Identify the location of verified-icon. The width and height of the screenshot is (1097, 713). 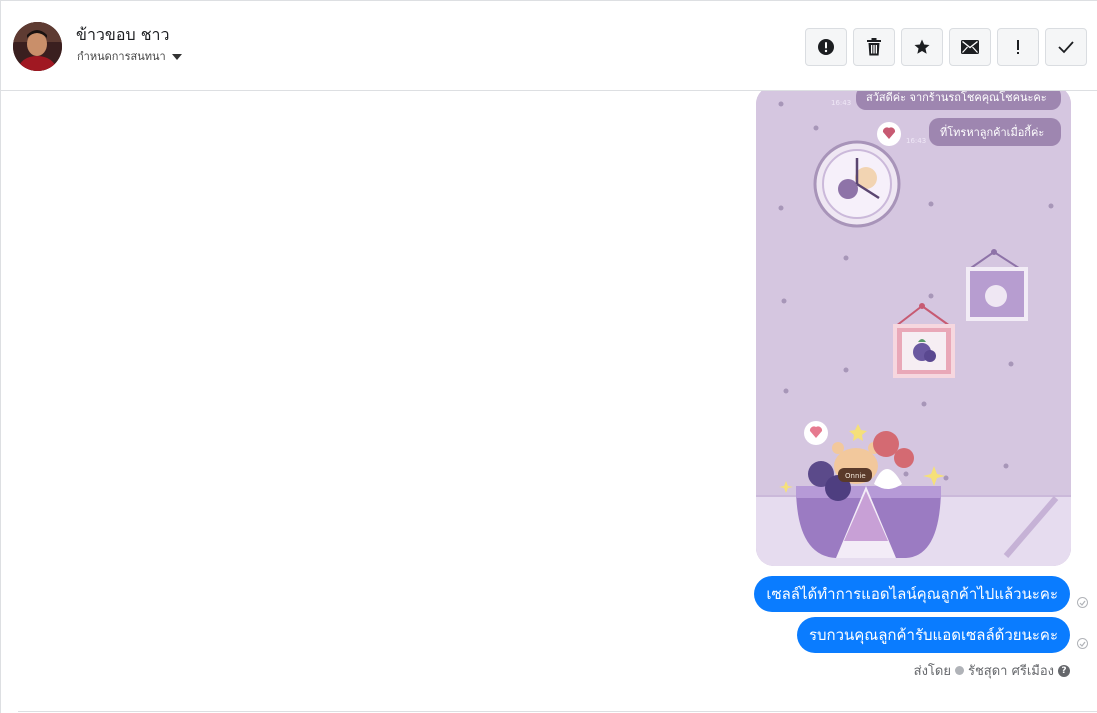
(959, 670).